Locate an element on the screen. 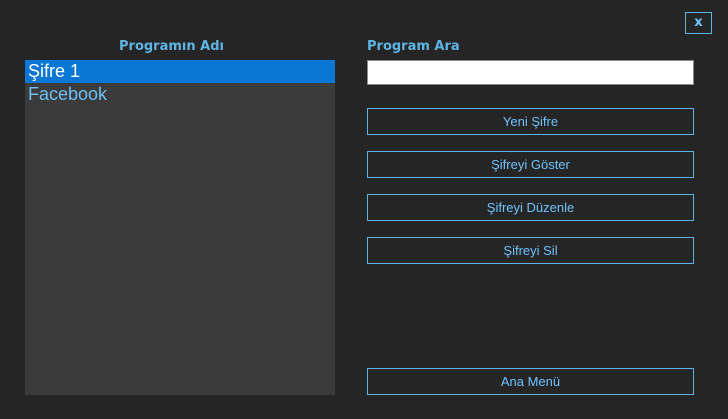 The height and width of the screenshot is (419, 728). delete-password-button: Şifreyi Sil is located at coordinates (530, 250).